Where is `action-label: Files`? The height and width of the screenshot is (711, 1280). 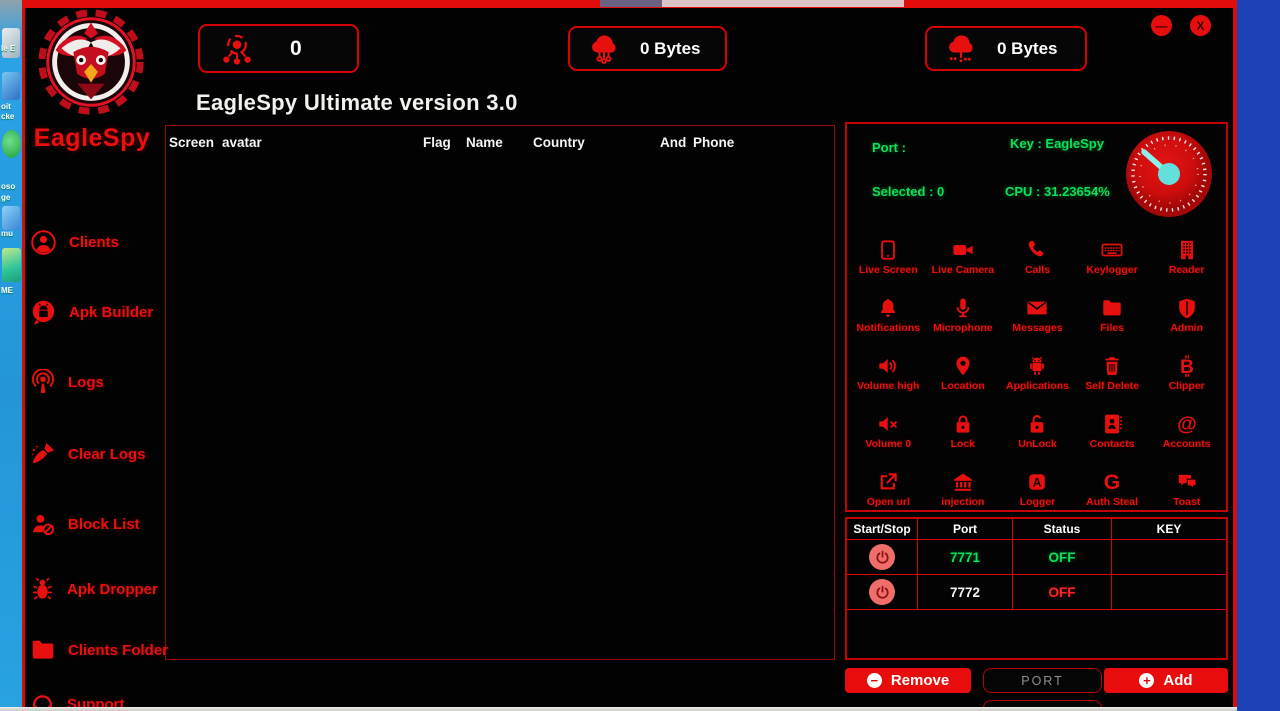
action-label: Files is located at coordinates (1112, 328).